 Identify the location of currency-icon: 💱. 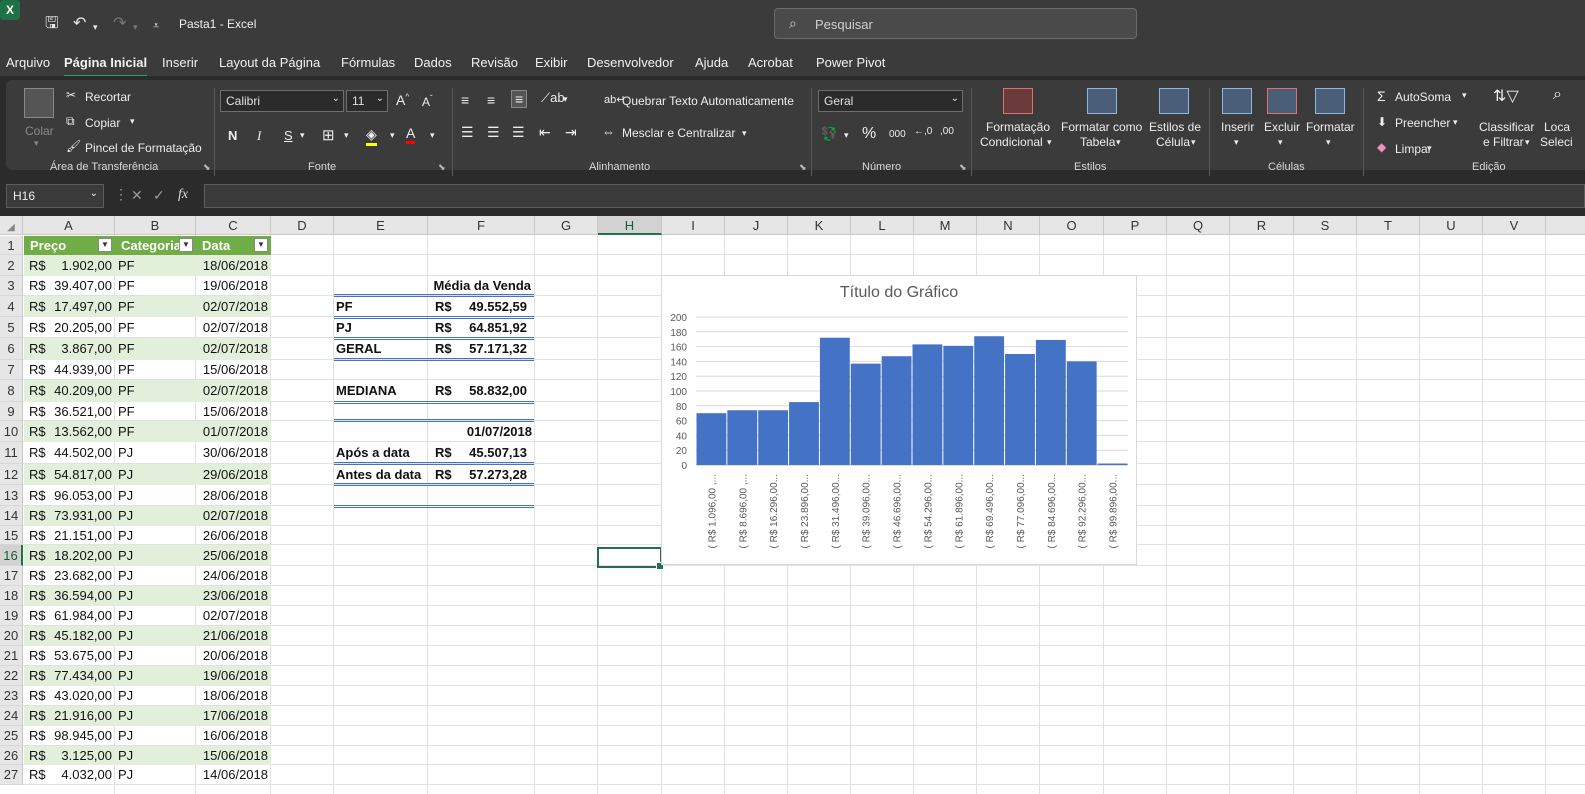
(829, 134).